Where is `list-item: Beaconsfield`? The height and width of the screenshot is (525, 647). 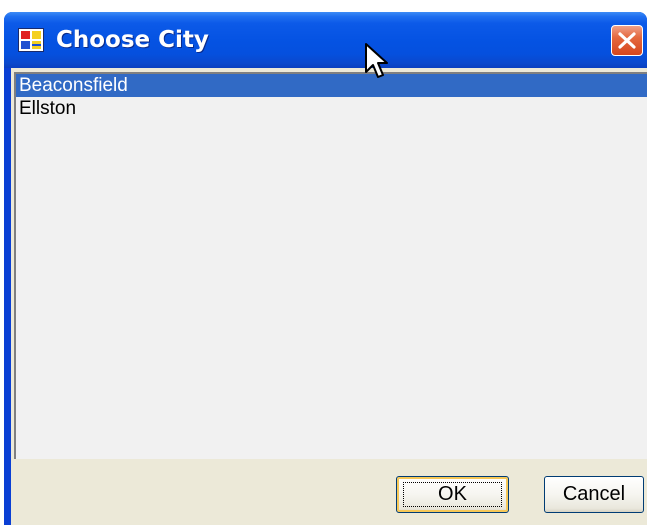
list-item: Beaconsfield is located at coordinates (331, 85).